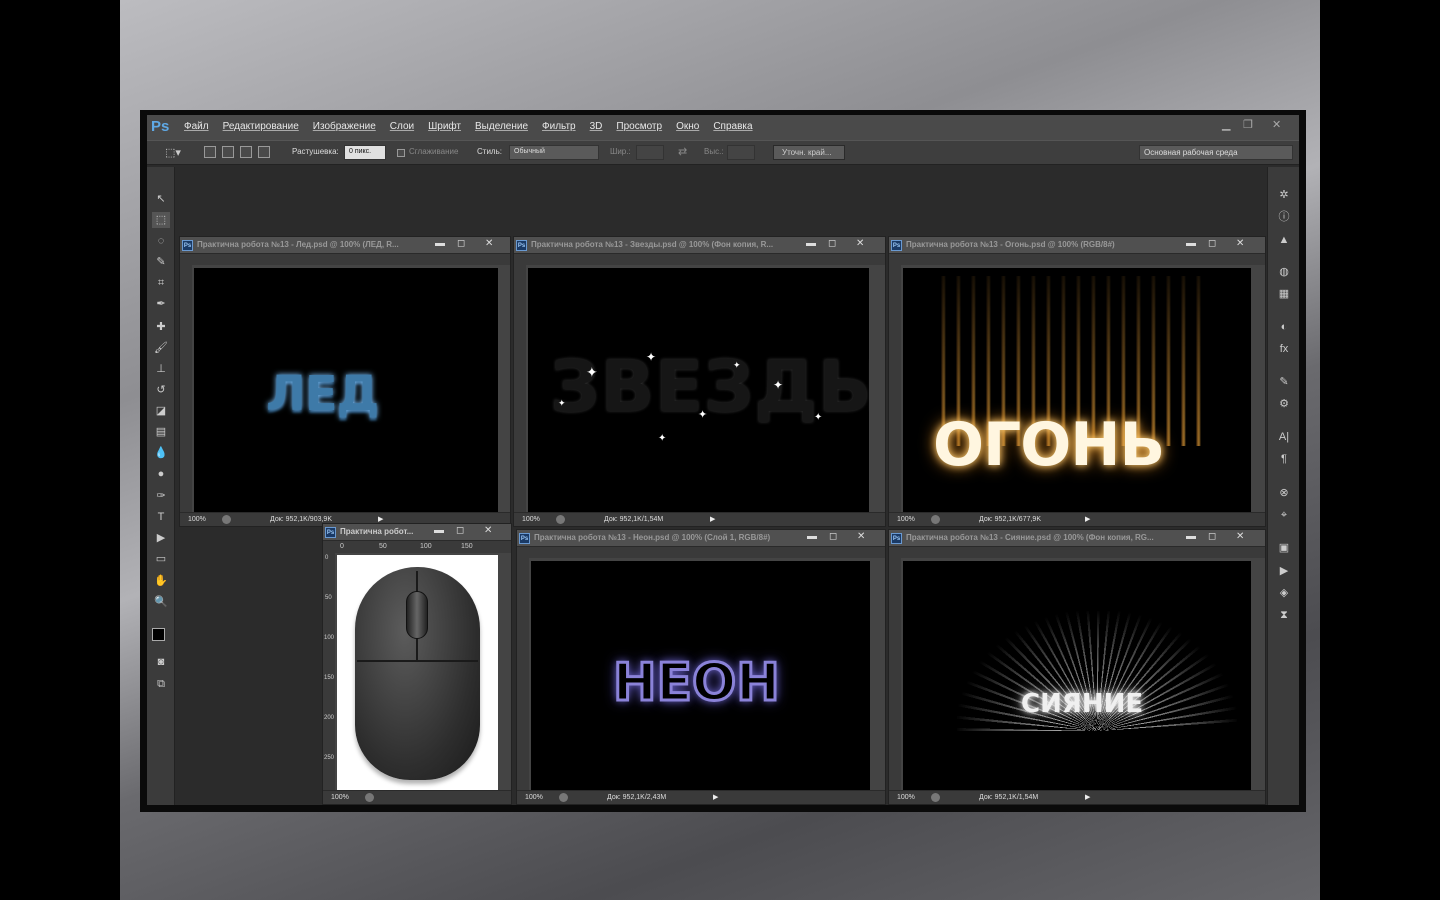 The width and height of the screenshot is (1440, 900). Describe the element at coordinates (402, 126) in the screenshot. I see `menu-layers: Слои` at that location.